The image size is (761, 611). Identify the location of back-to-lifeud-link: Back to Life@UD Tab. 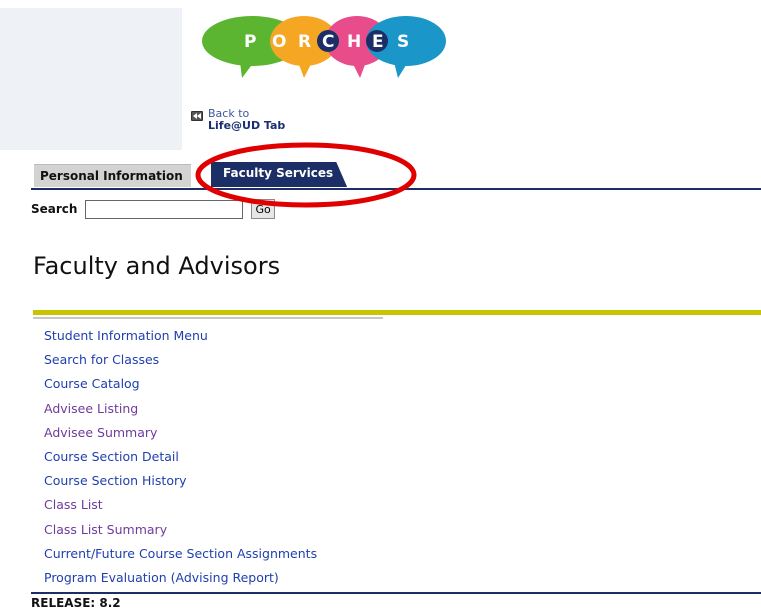
(238, 120).